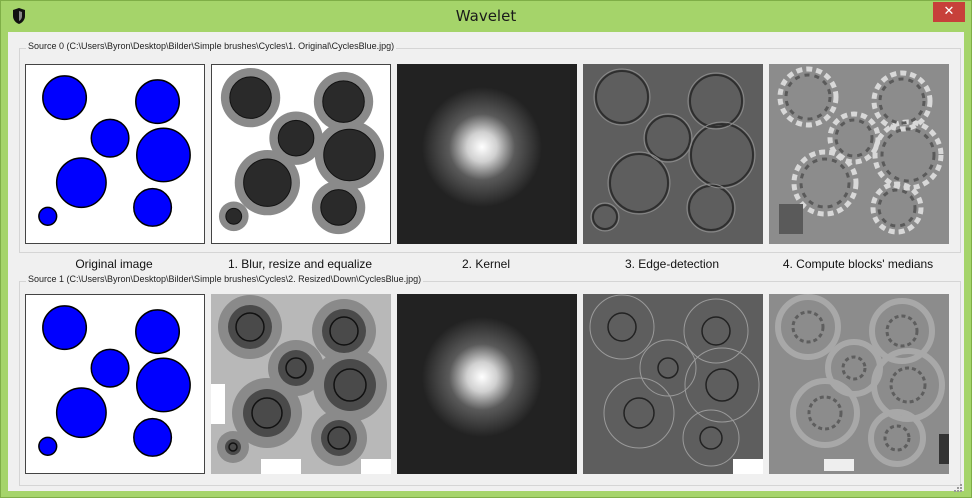 The height and width of the screenshot is (498, 972). I want to click on source-0-original-image, so click(115, 154).